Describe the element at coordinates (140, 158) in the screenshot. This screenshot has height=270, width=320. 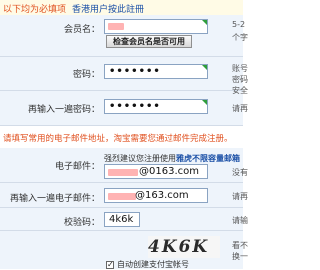
I see `email-hint-text: 强烈建议您注册使用` at that location.